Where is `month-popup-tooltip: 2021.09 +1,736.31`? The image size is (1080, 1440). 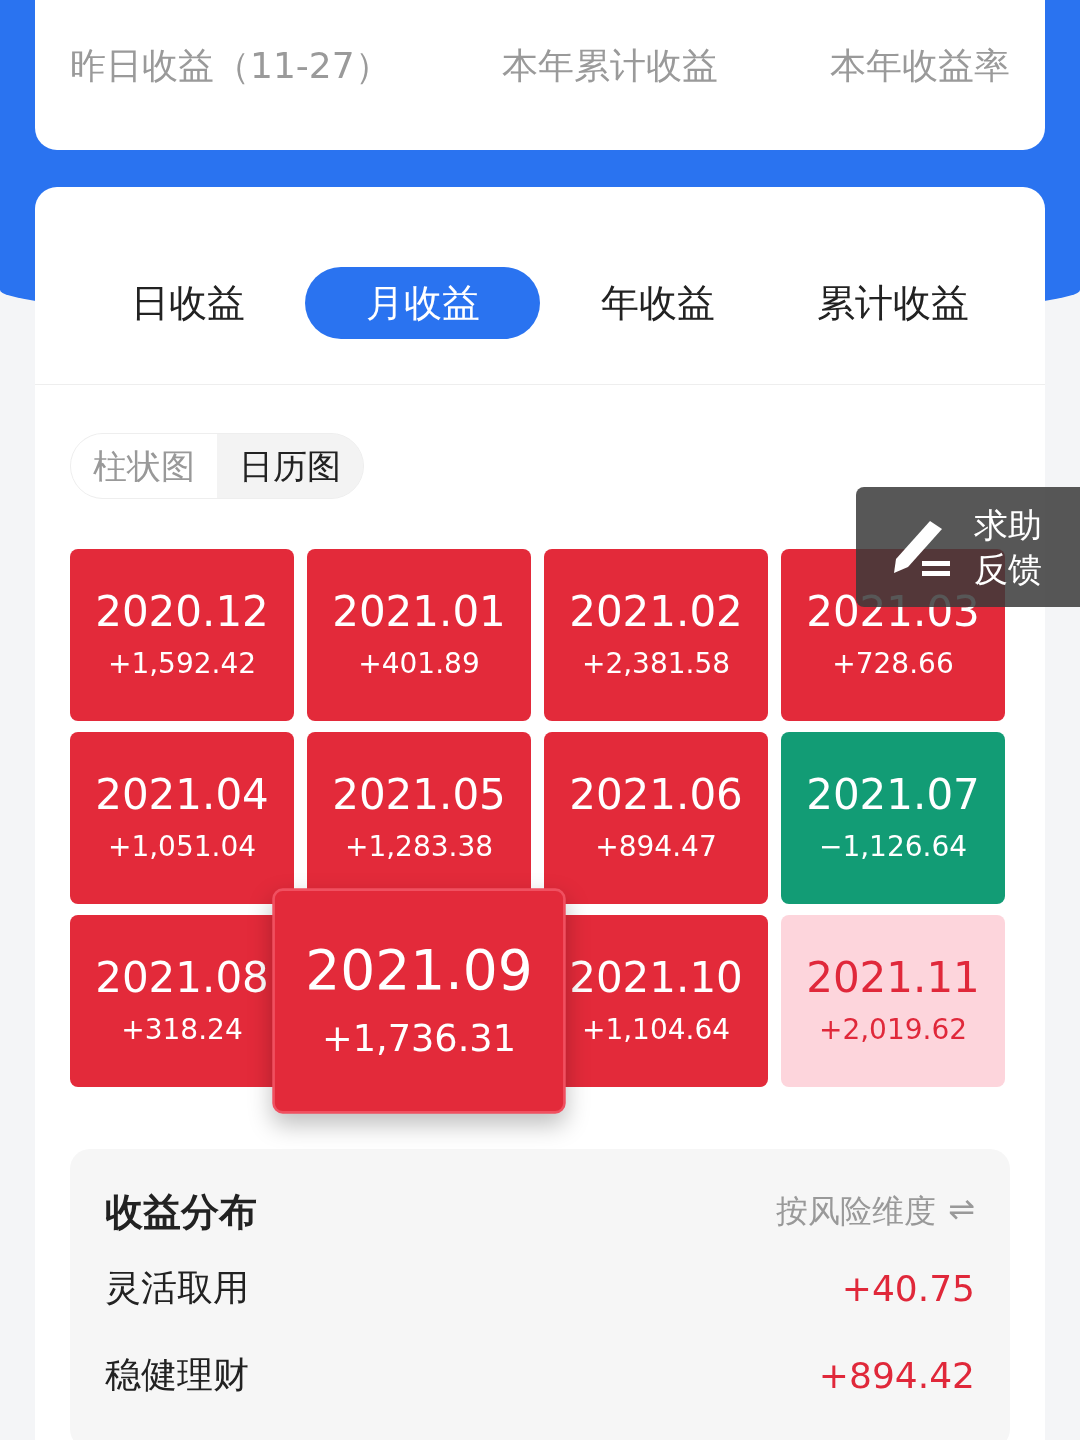
month-popup-tooltip: 2021.09 +1,736.31 is located at coordinates (419, 1001).